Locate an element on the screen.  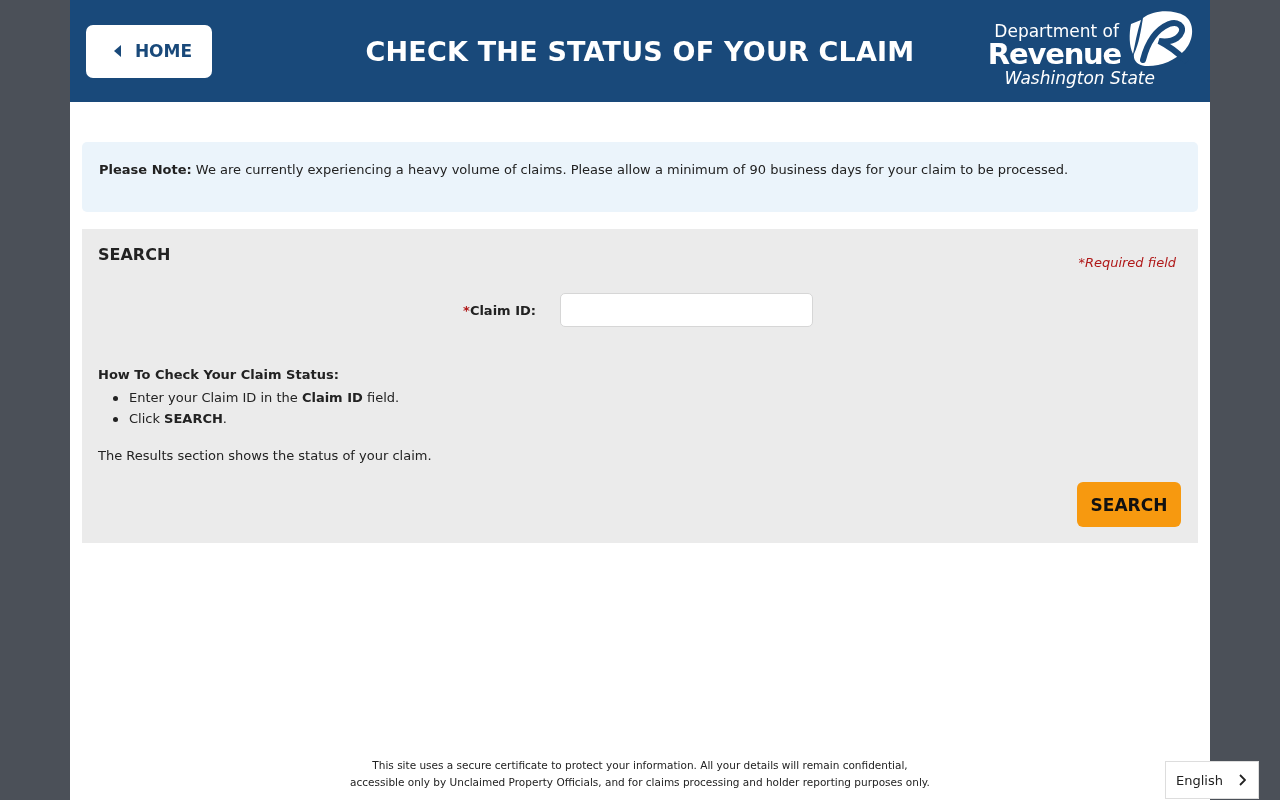
claim-id-input is located at coordinates (686, 310).